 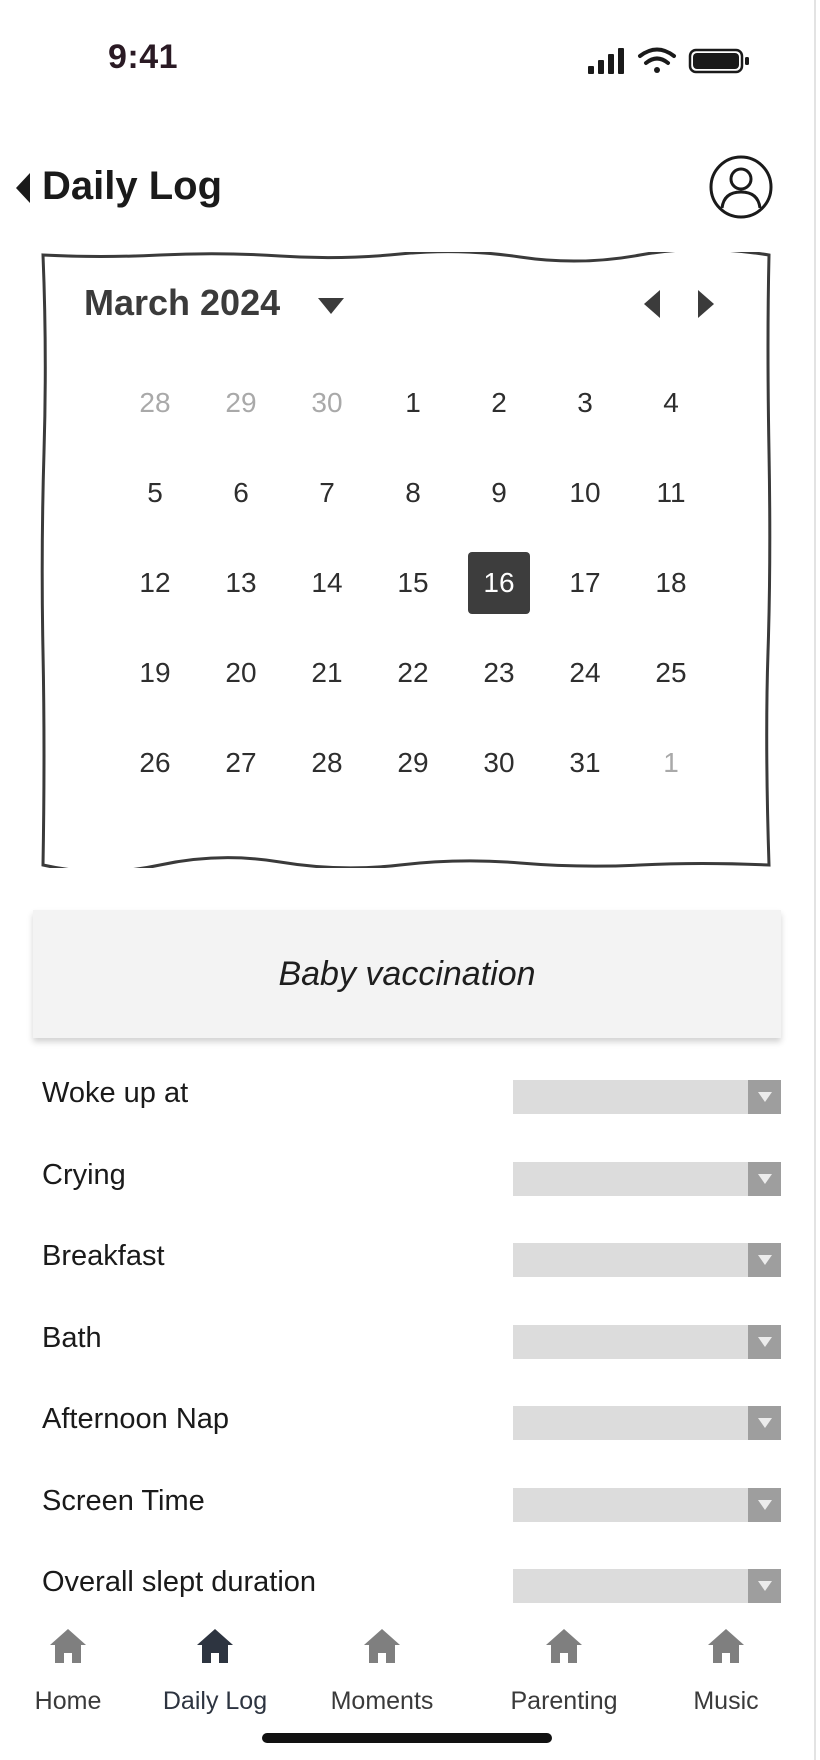 I want to click on calendar-day: 19, so click(x=155, y=673).